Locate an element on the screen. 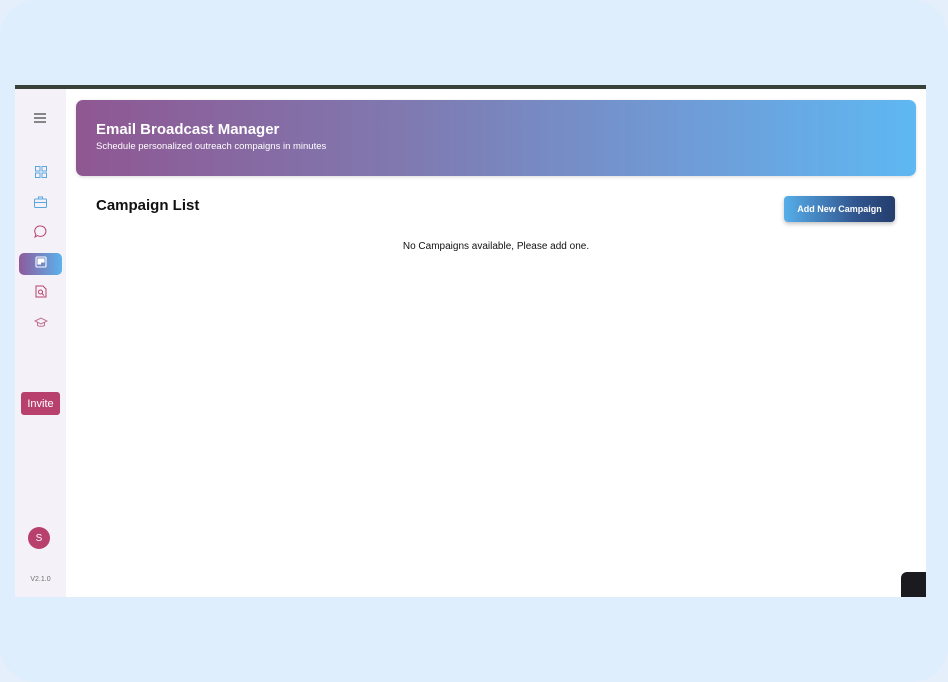 The width and height of the screenshot is (948, 682). sidebar-item-campaigns is located at coordinates (40, 264).